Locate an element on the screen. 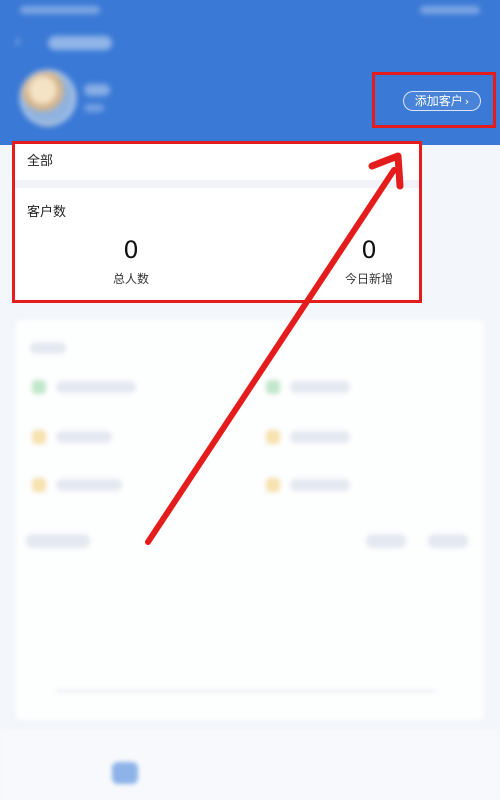  user-name is located at coordinates (97, 90).